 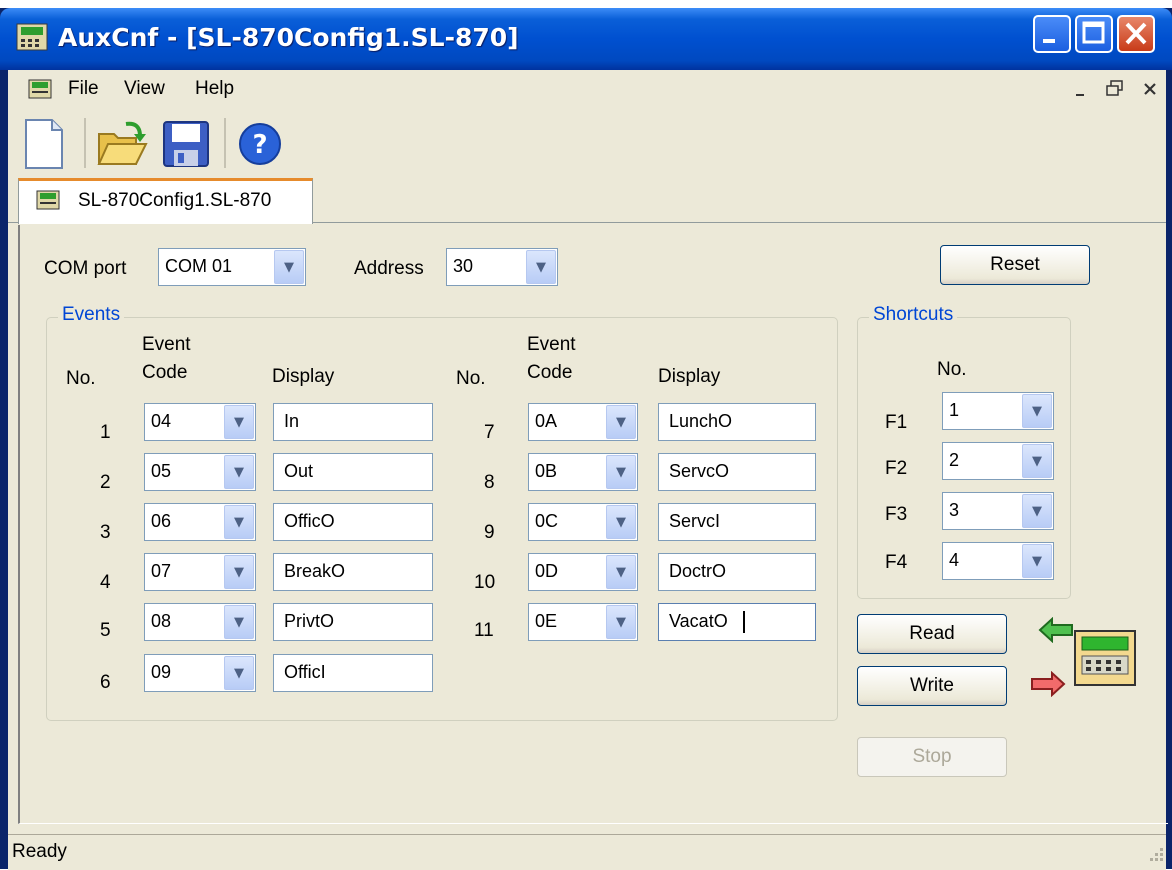 I want to click on status-text: Ready, so click(x=39, y=851).